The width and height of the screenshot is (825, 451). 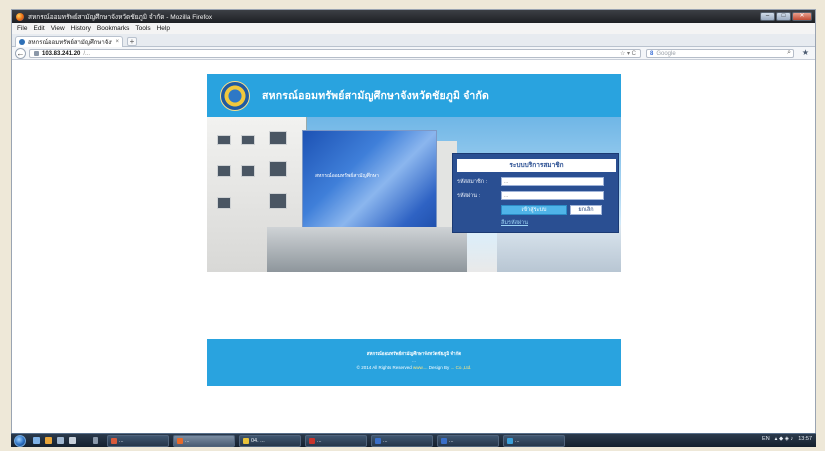 I want to click on search-engine-icon: 8, so click(x=651, y=54).